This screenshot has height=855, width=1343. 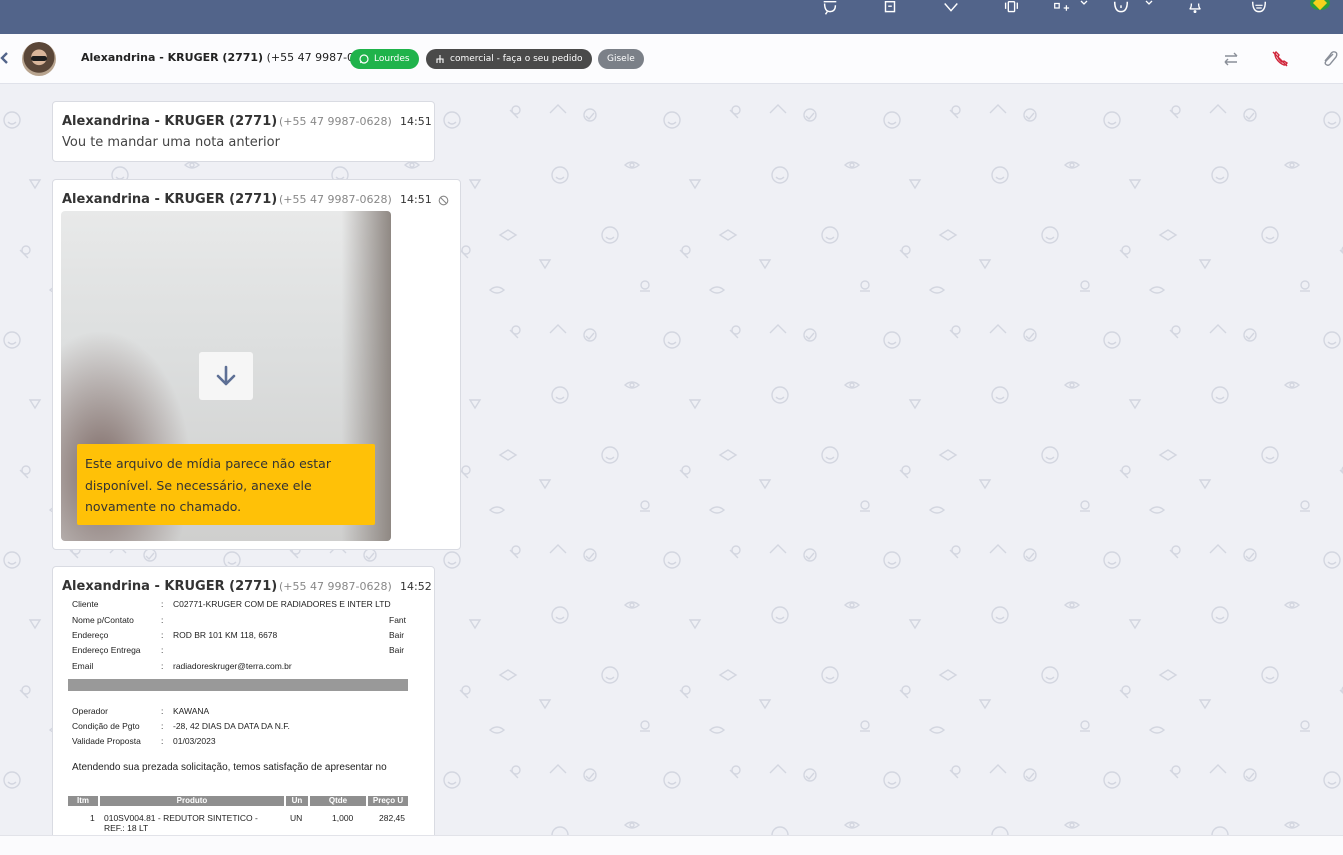 I want to click on message-input-bar, so click(x=671, y=845).